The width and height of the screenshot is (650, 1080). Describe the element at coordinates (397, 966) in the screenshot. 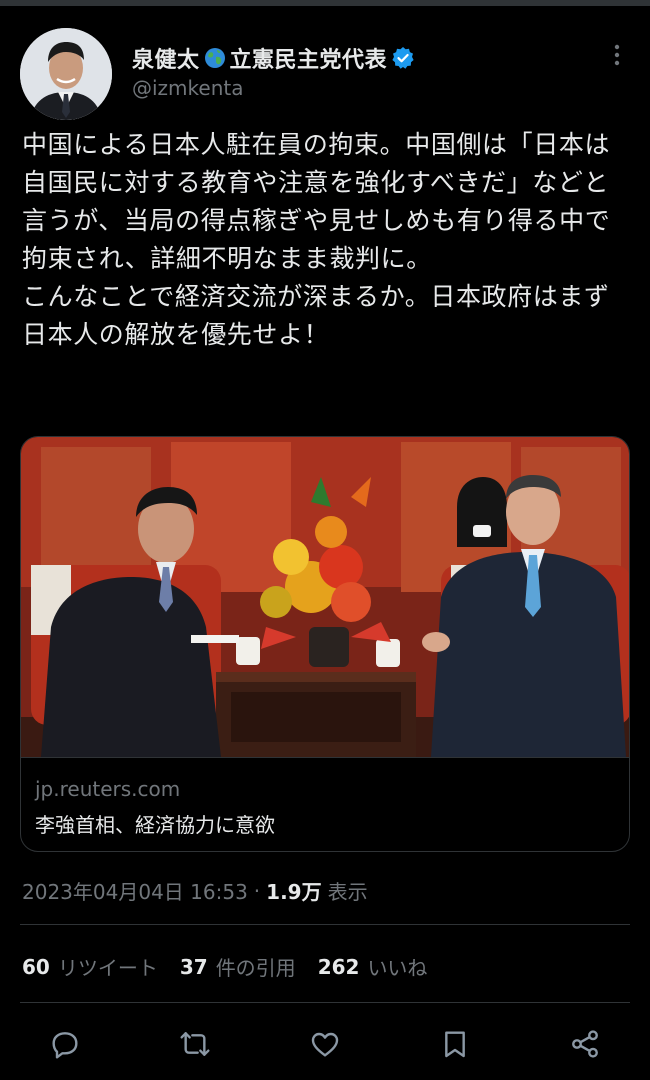

I see `likes-label: いいね` at that location.